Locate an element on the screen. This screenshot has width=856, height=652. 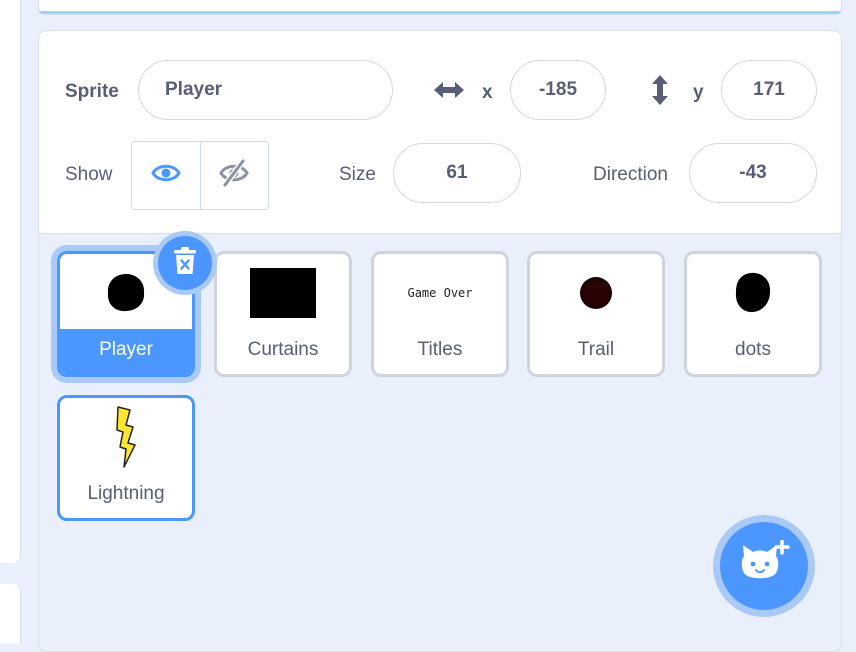
sprite-tile-curtains: Curtains is located at coordinates (283, 314).